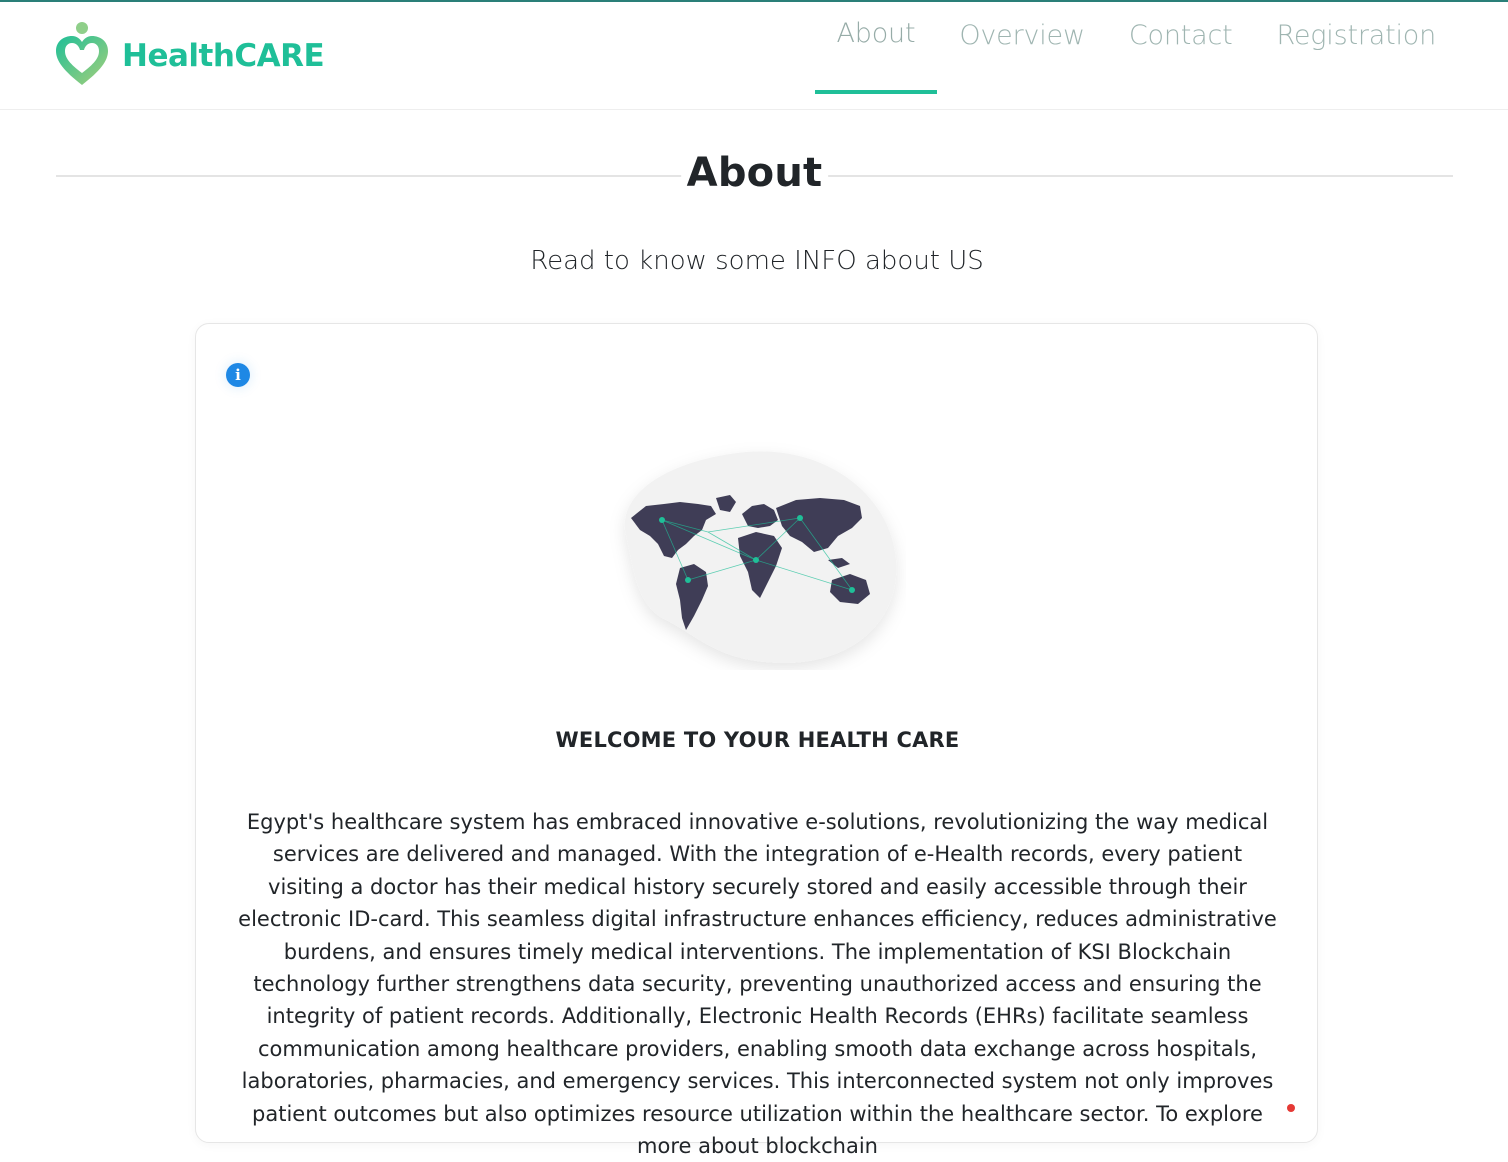 Image resolution: width=1508 pixels, height=1162 pixels. I want to click on section-title-block: About, so click(754, 178).